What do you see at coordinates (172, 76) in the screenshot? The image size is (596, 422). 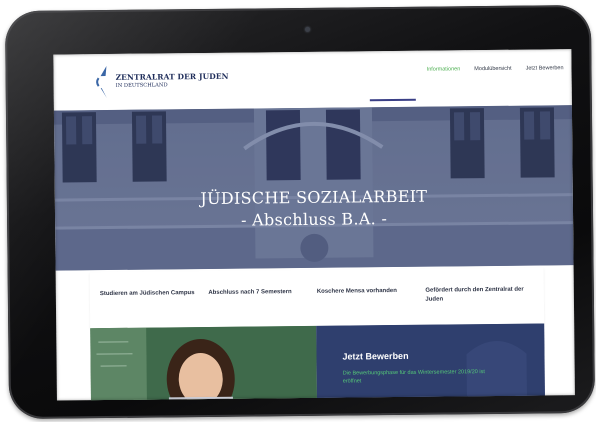 I see `logo-title: ZENTRALRAT DER JUDEN` at bounding box center [172, 76].